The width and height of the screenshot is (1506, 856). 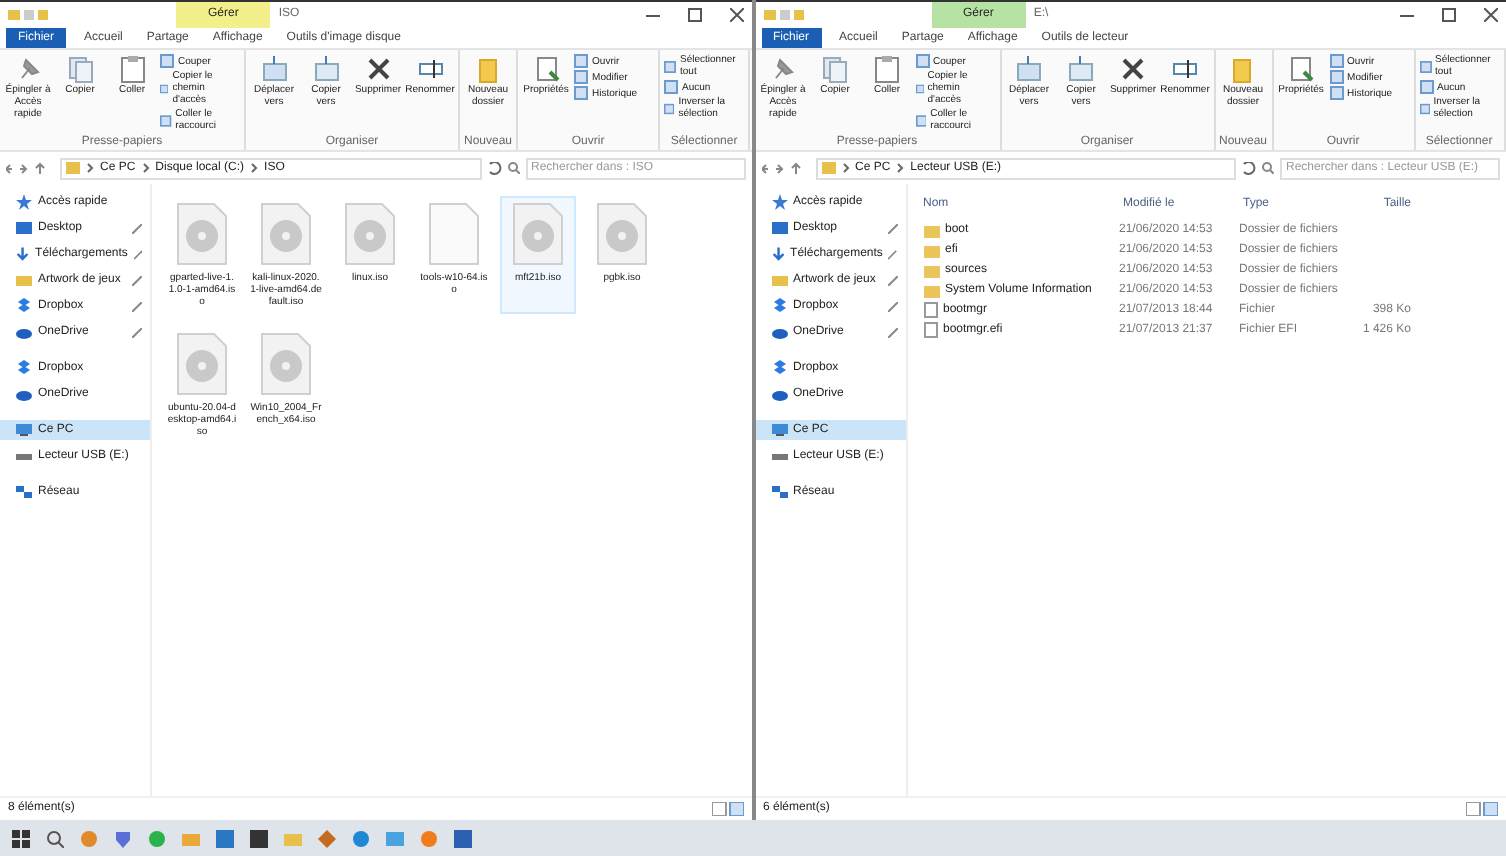 I want to click on windows-logo-icon, so click(x=21, y=838).